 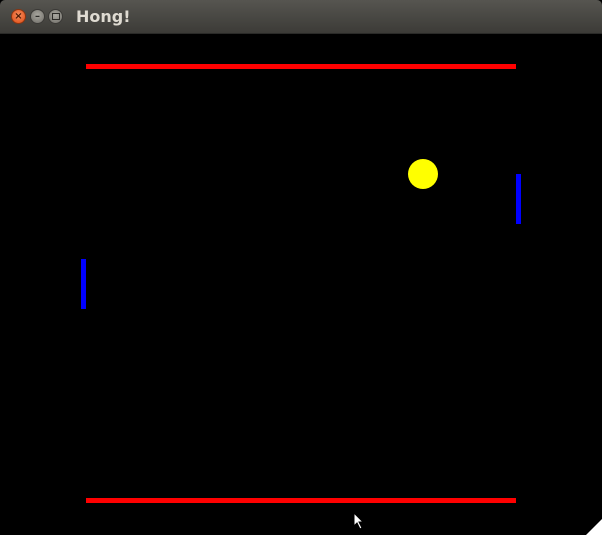 What do you see at coordinates (301, 500) in the screenshot?
I see `bottom-wall` at bounding box center [301, 500].